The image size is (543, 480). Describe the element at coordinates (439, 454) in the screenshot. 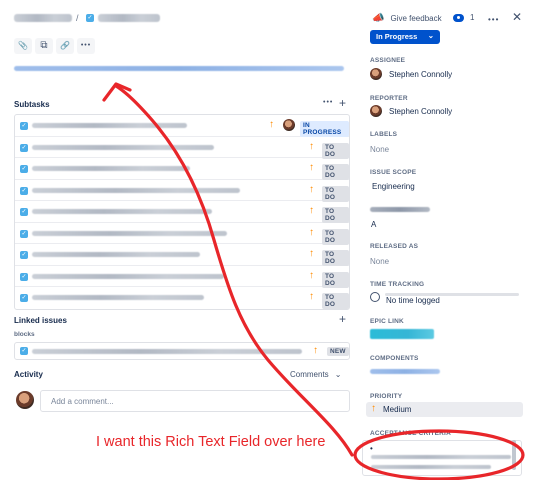

I see `annotation-circle` at that location.